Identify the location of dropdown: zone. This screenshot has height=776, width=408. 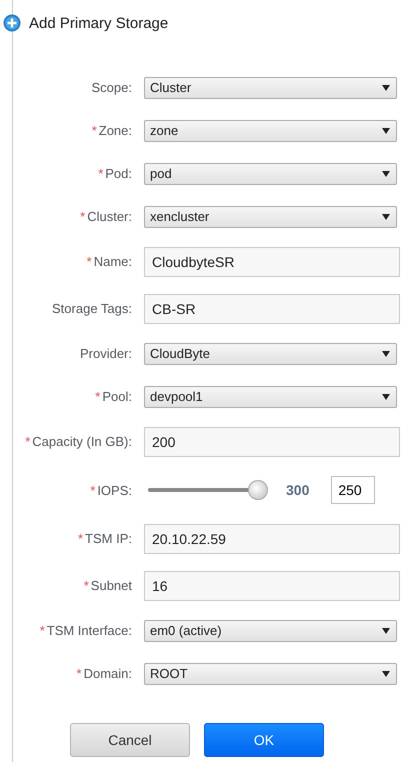
(270, 131).